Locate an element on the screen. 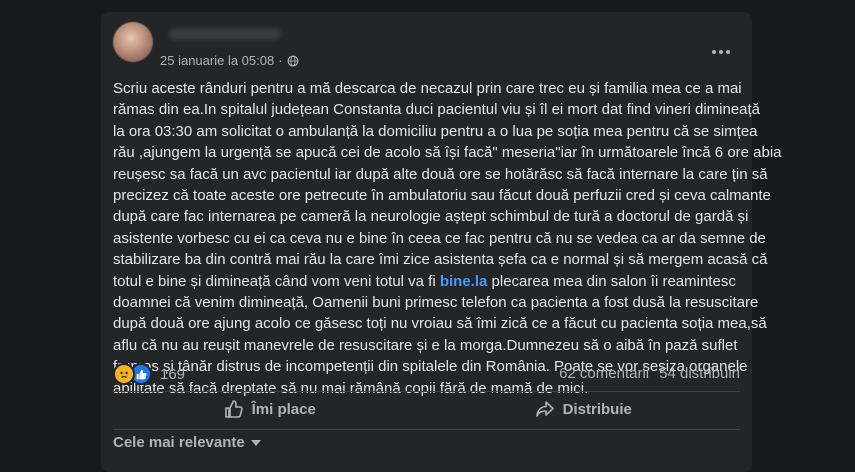 The height and width of the screenshot is (472, 855). reactions-summary: 169 is located at coordinates (149, 374).